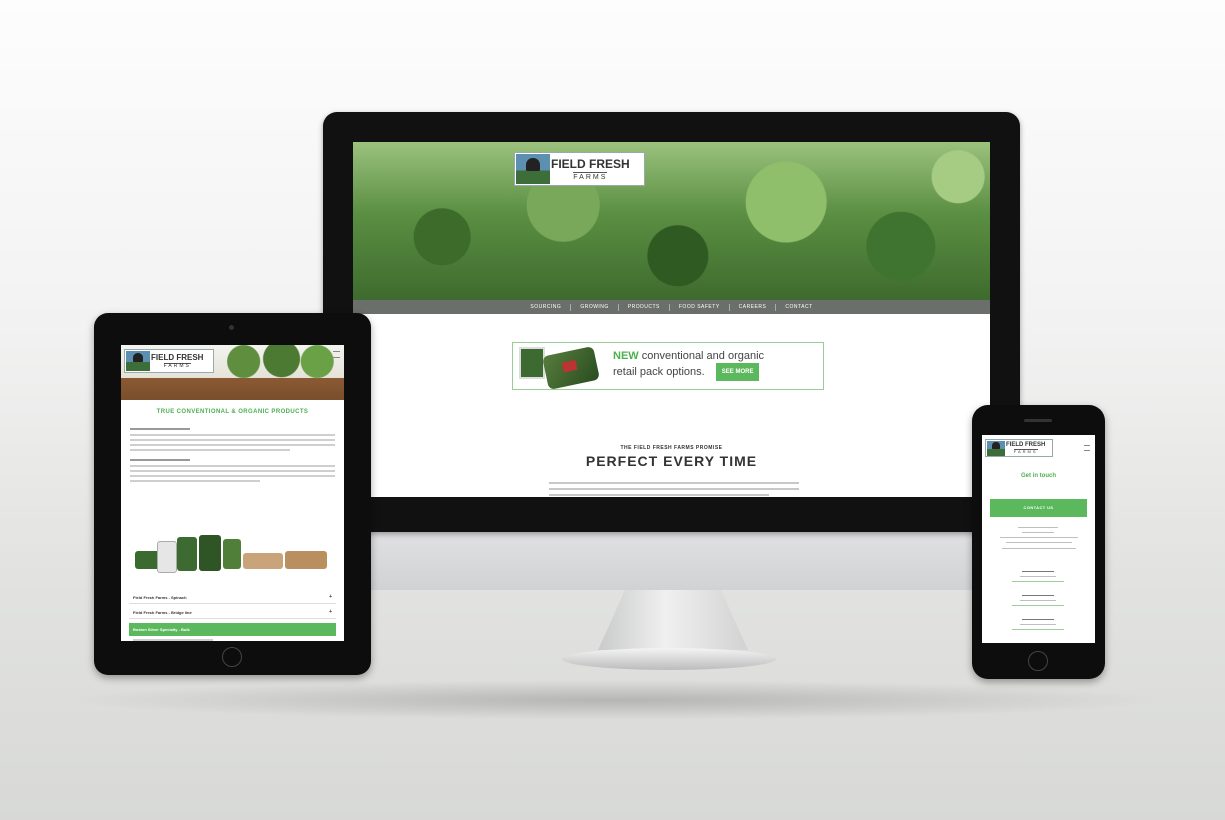  I want to click on floor-shadow, so click(615, 700).